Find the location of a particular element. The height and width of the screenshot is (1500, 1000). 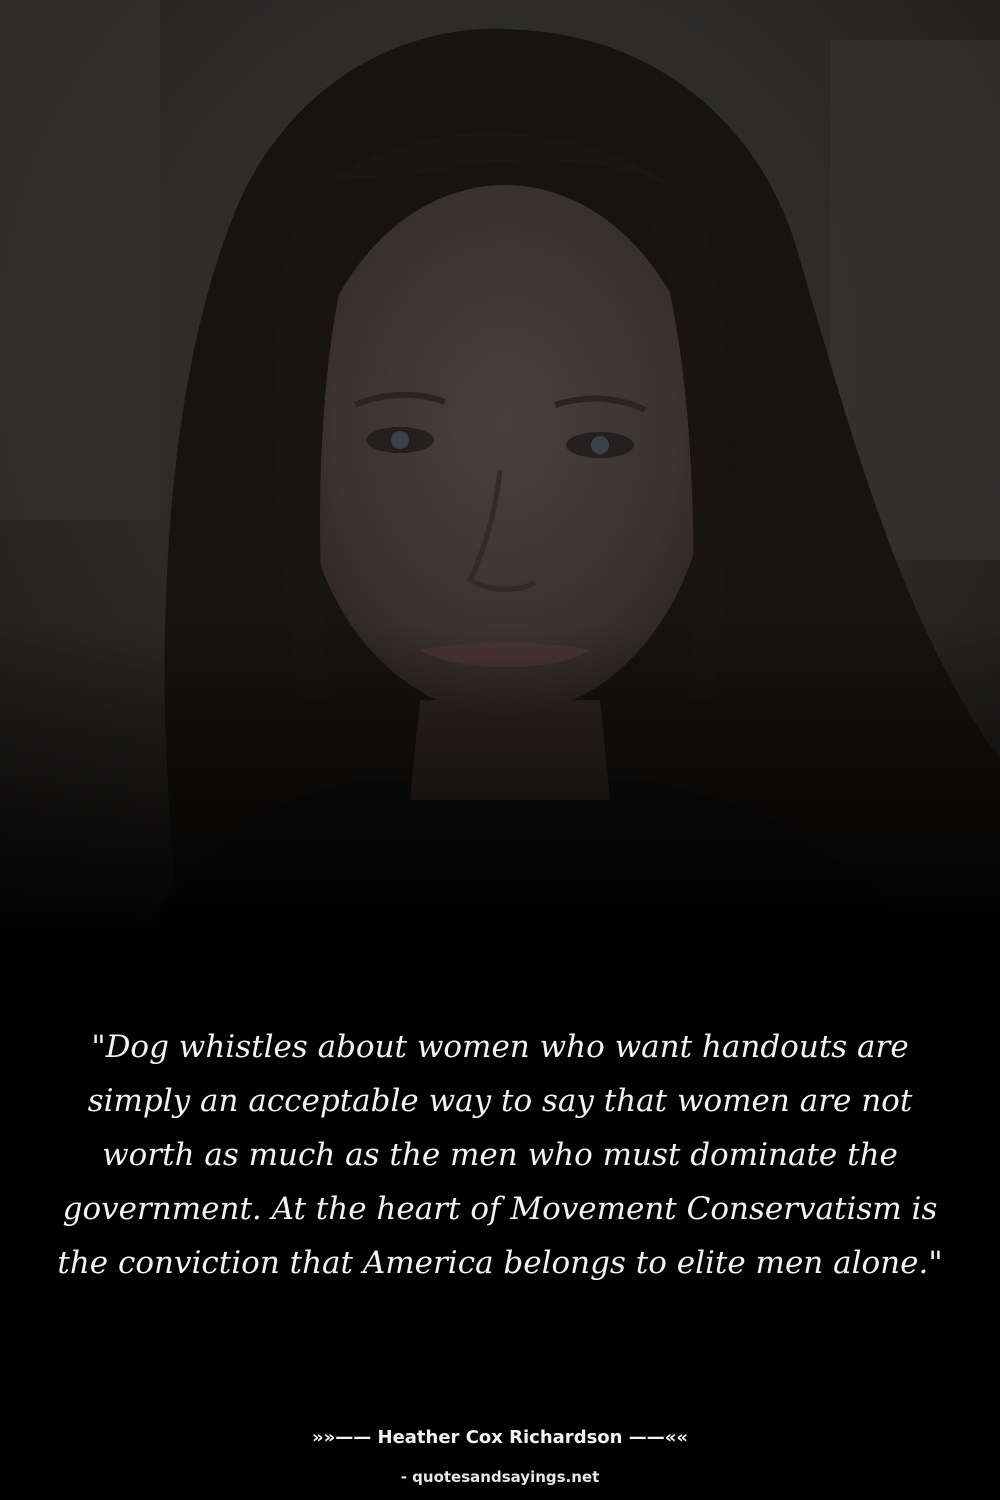

site-watermark: - quotesandsayings.net is located at coordinates (500, 1477).